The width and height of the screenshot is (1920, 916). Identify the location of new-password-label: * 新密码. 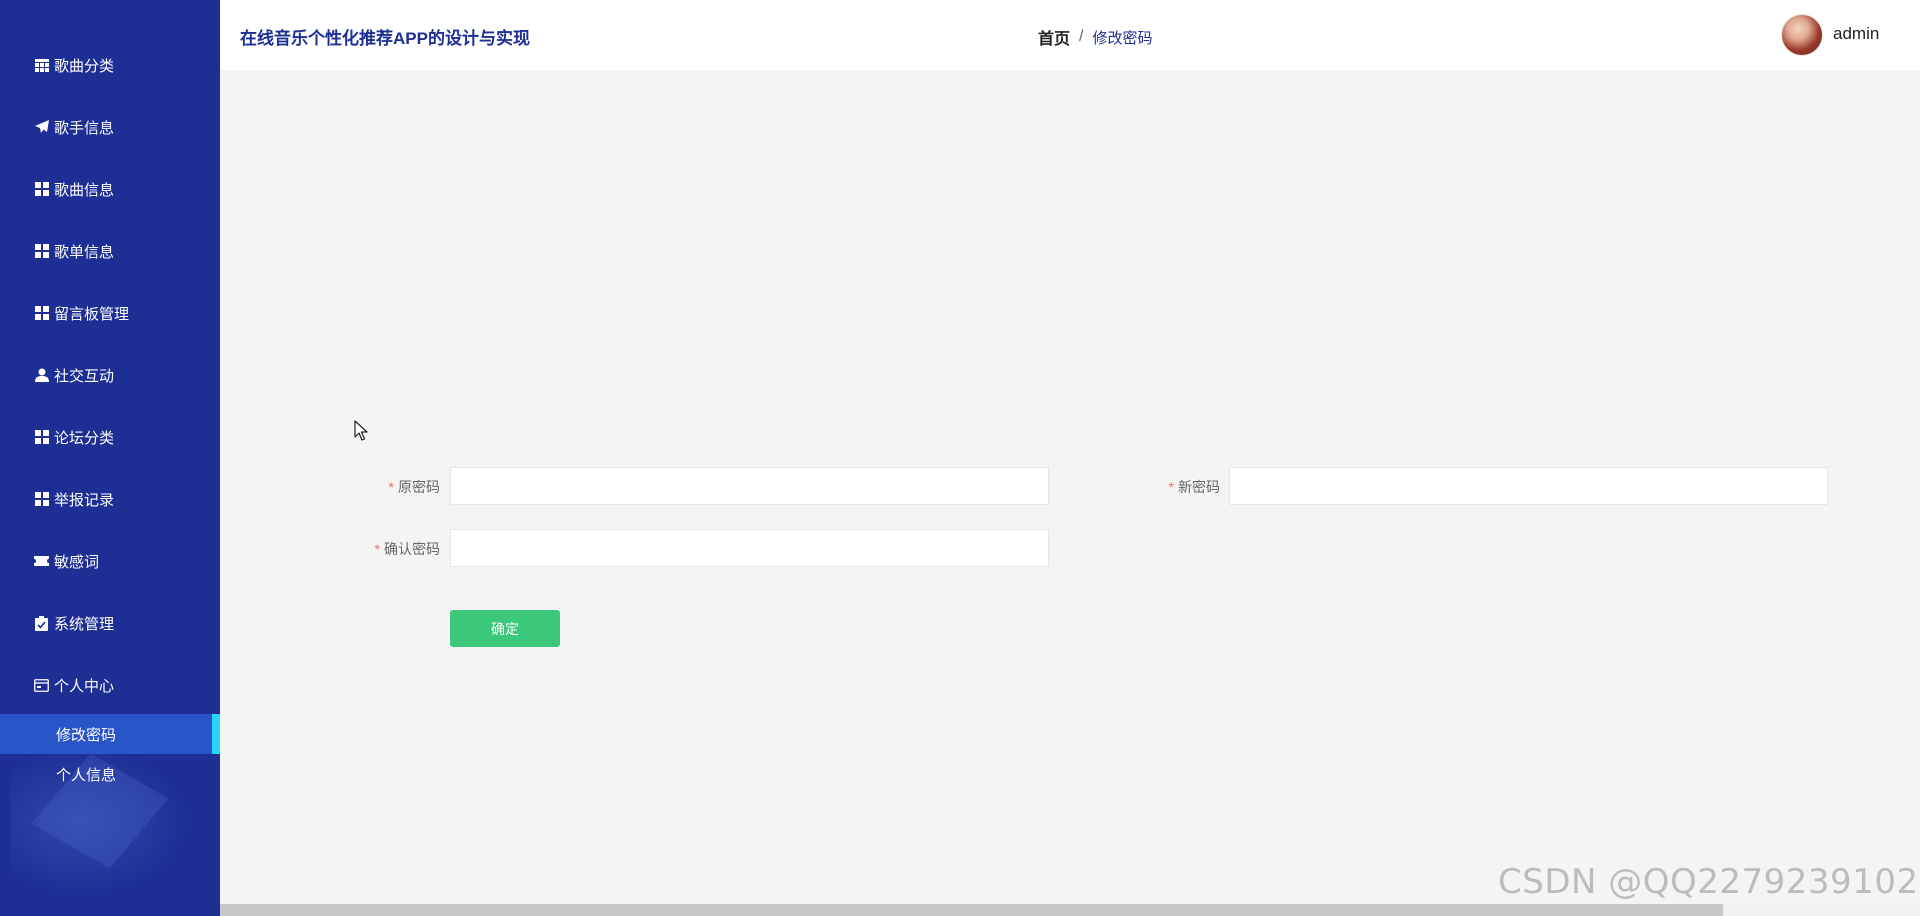
(1194, 487).